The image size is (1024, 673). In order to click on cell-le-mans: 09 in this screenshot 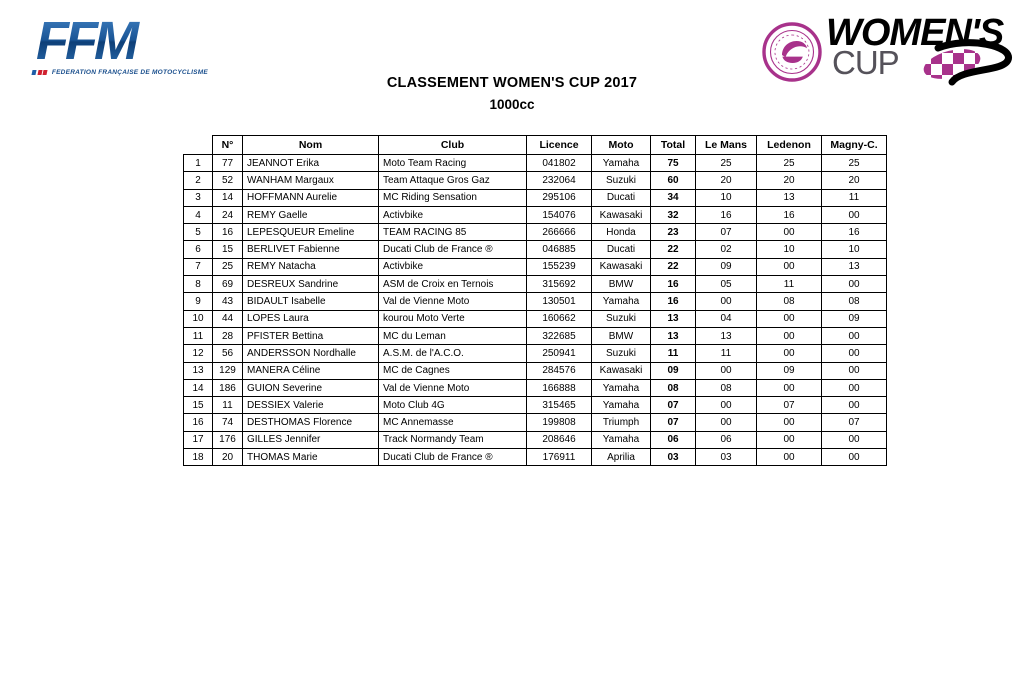, I will do `click(726, 267)`.